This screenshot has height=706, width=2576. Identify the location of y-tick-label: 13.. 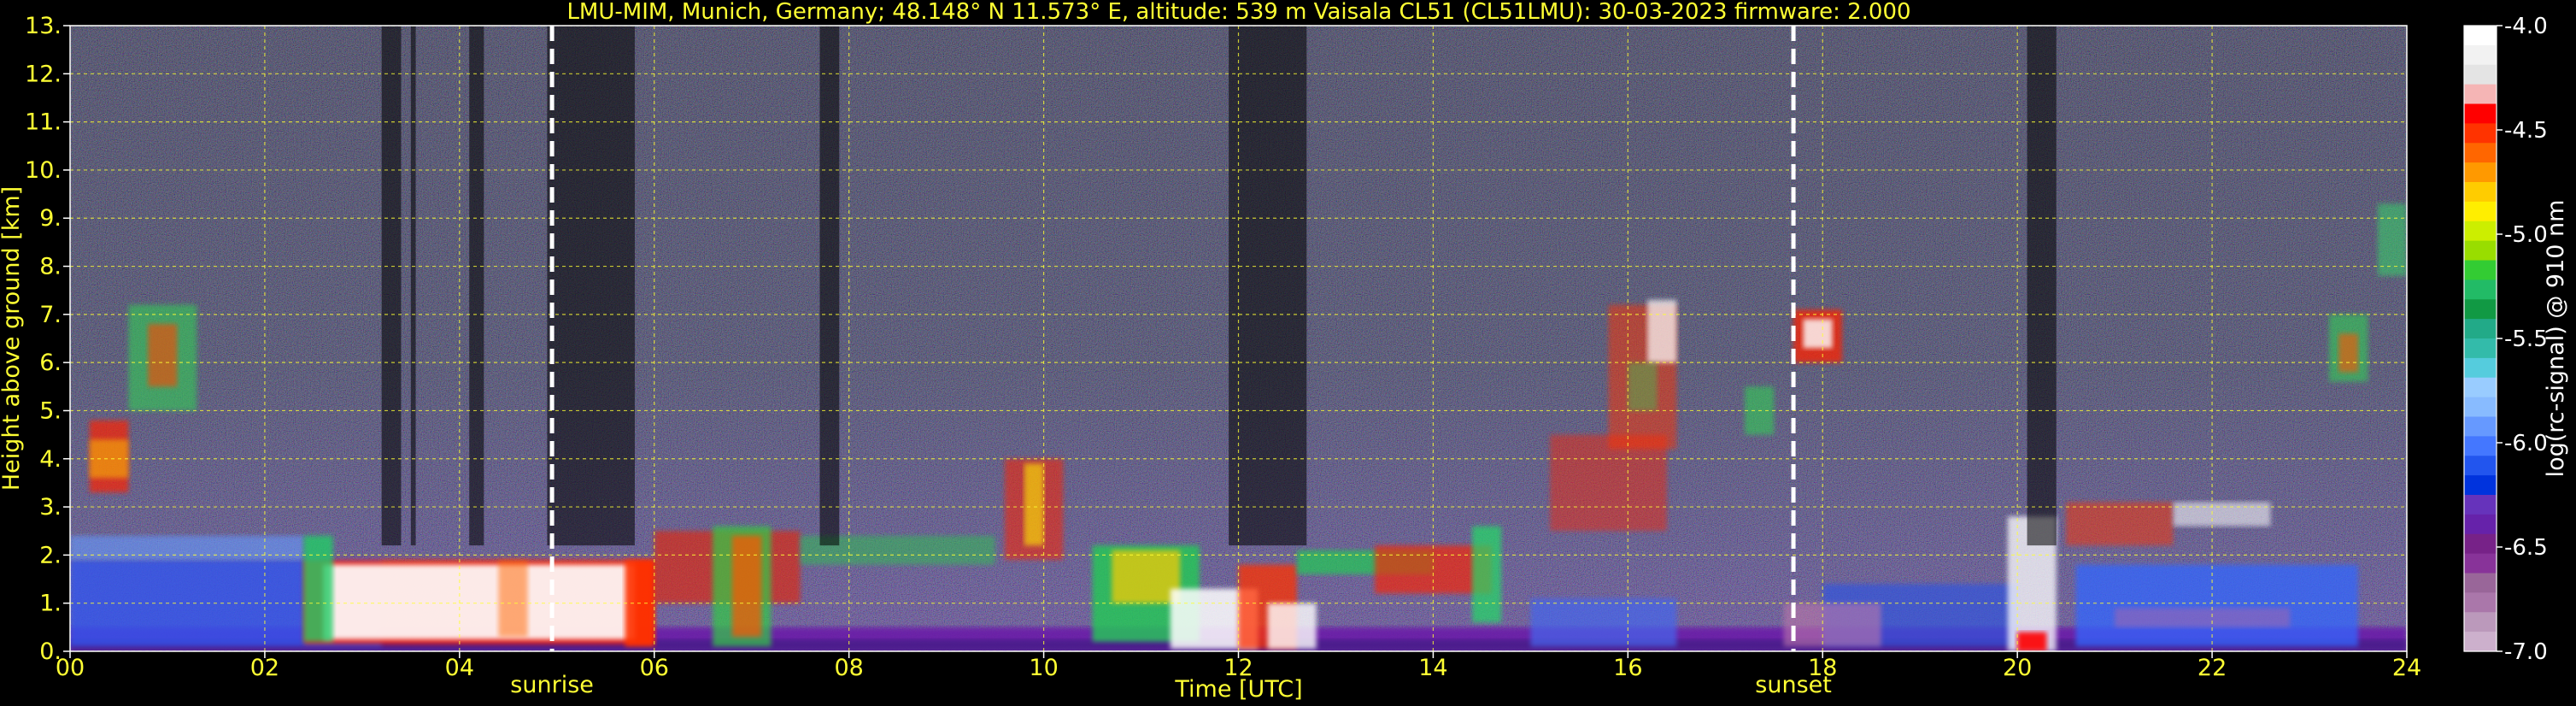
(43, 26).